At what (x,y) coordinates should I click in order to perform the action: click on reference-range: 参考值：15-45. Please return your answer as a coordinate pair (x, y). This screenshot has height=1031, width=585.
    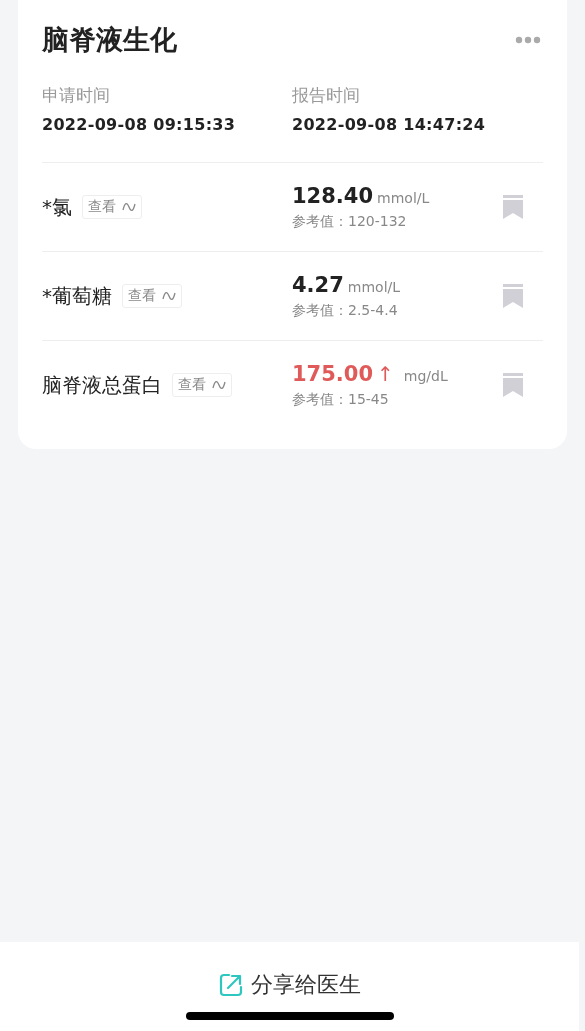
    Looking at the image, I should click on (341, 399).